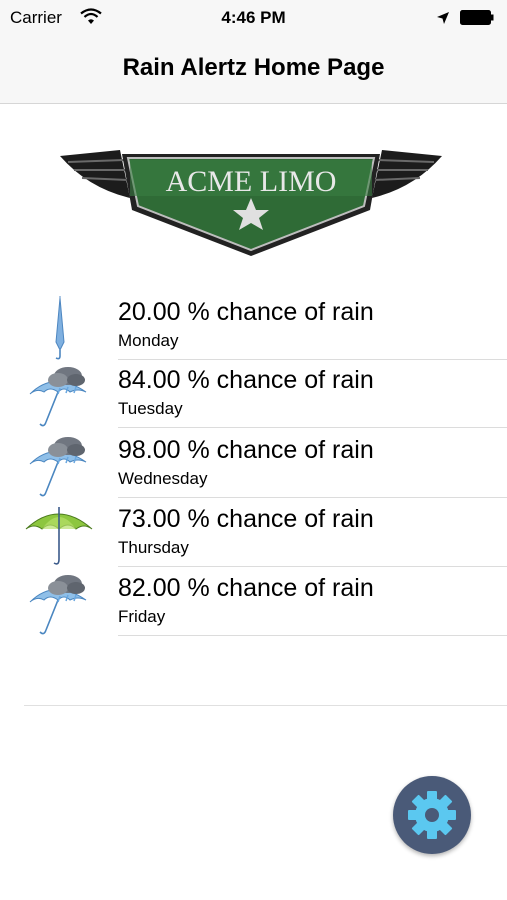  Describe the element at coordinates (265, 705) in the screenshot. I see `list-footer-divider` at that location.